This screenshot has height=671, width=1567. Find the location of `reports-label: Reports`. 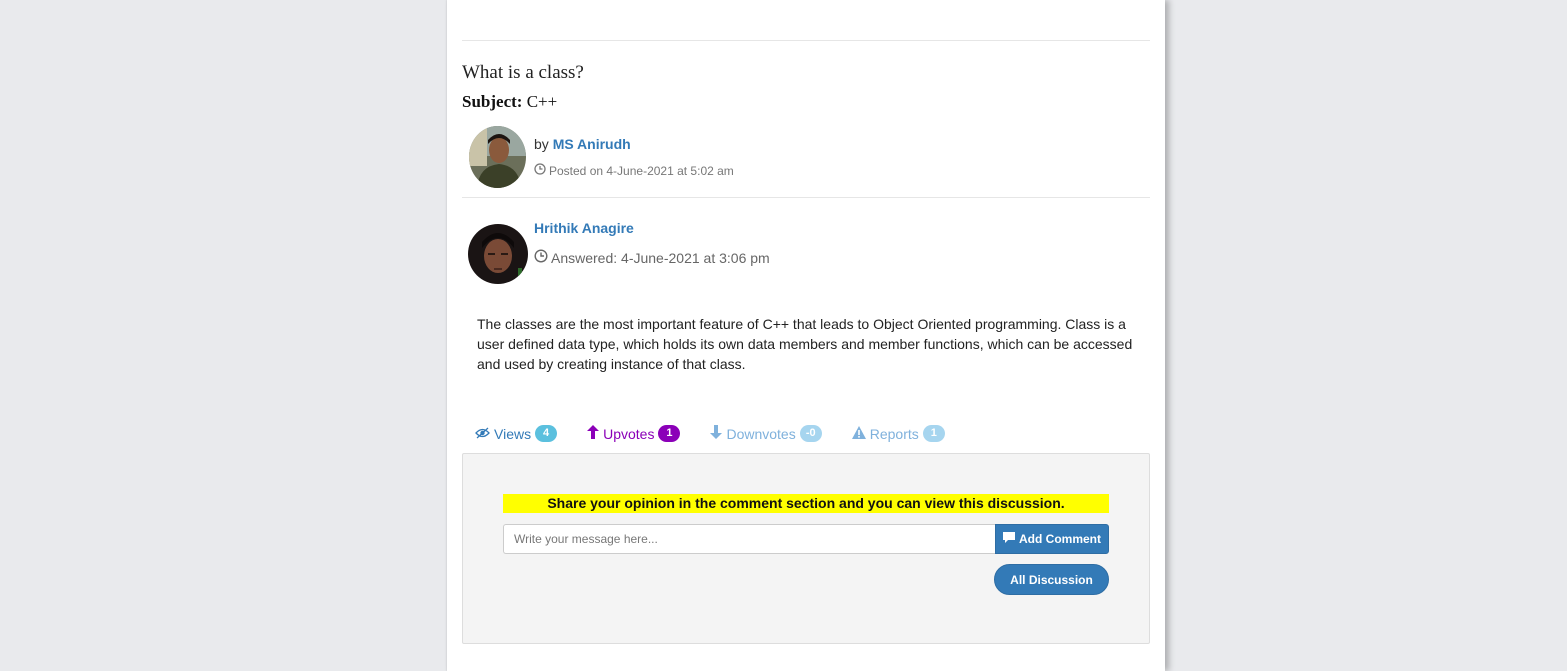

reports-label: Reports is located at coordinates (894, 433).